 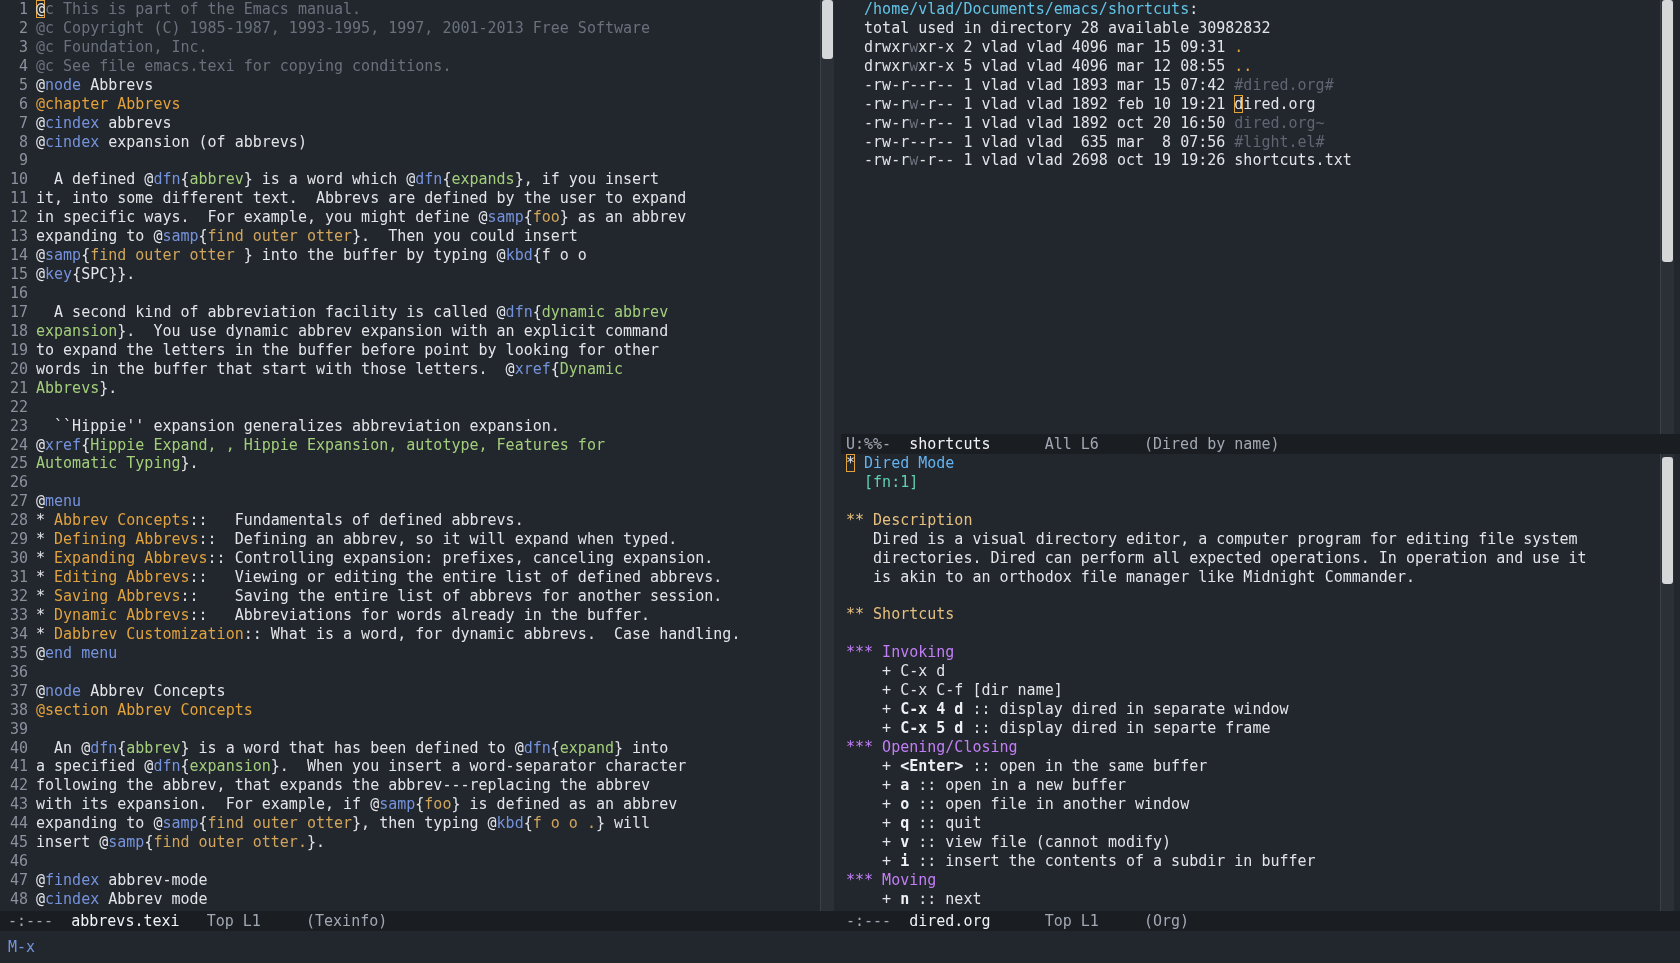 What do you see at coordinates (18, 199) in the screenshot?
I see `line-number: 11` at bounding box center [18, 199].